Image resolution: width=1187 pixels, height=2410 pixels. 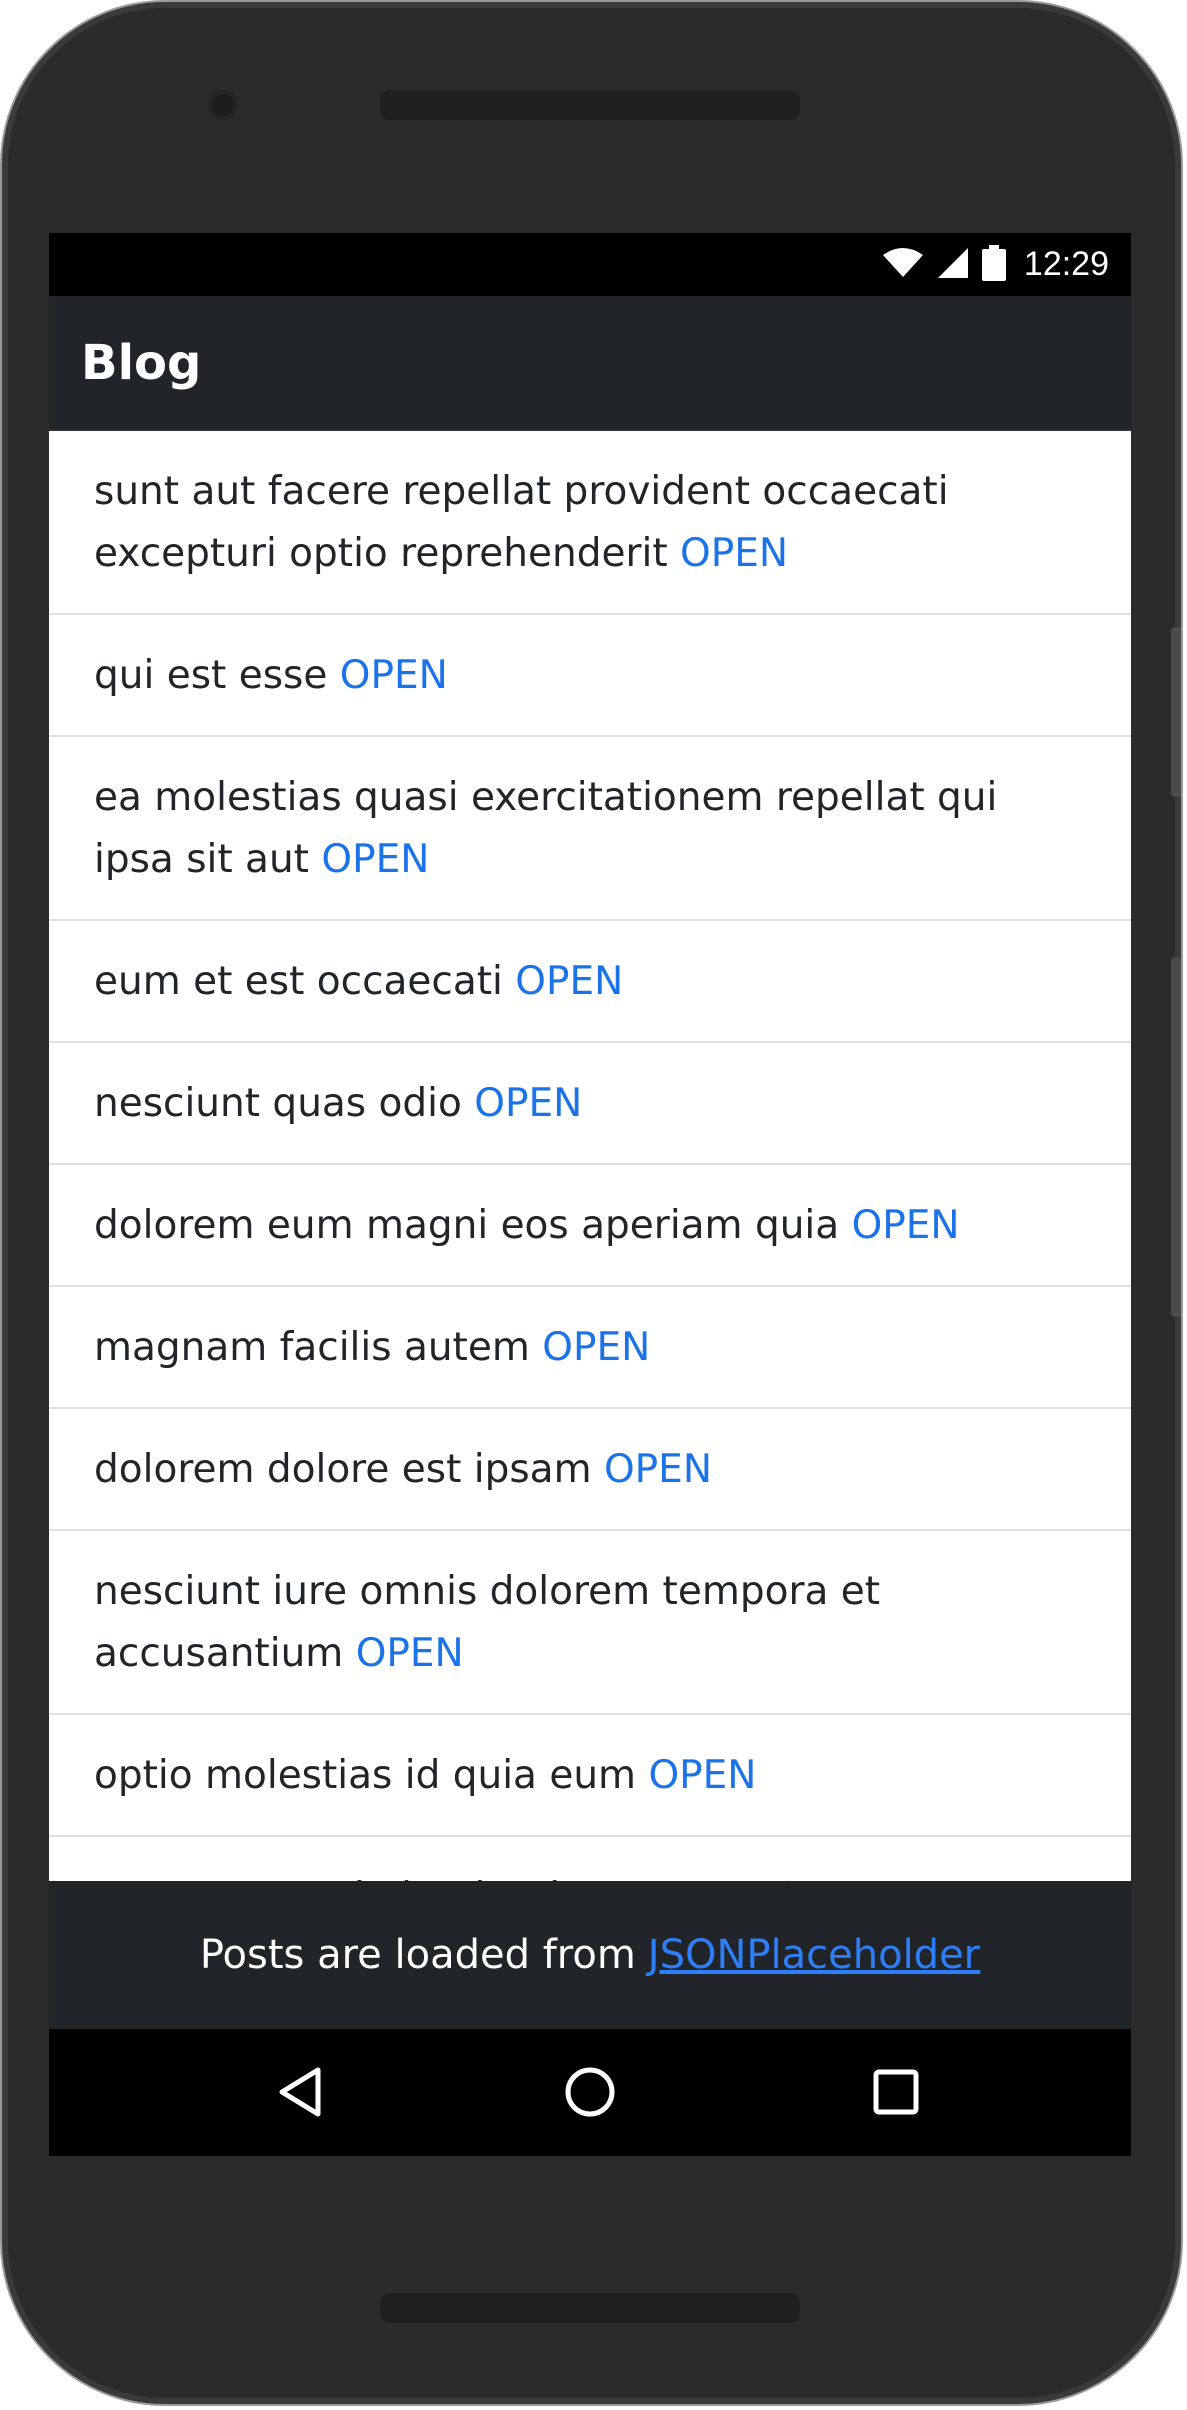 I want to click on nav-bar, so click(x=590, y=2092).